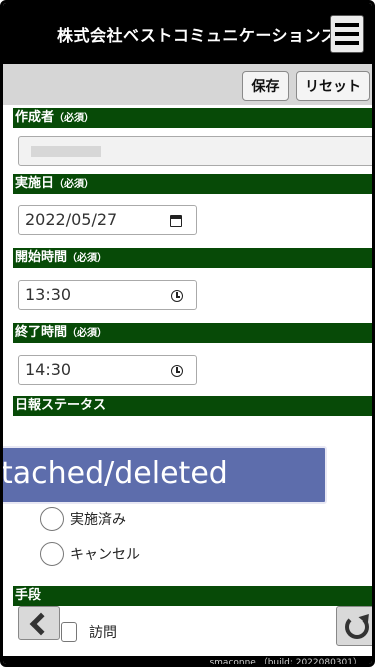  Describe the element at coordinates (98, 520) in the screenshot. I see `radio-label: 実施済み` at that location.